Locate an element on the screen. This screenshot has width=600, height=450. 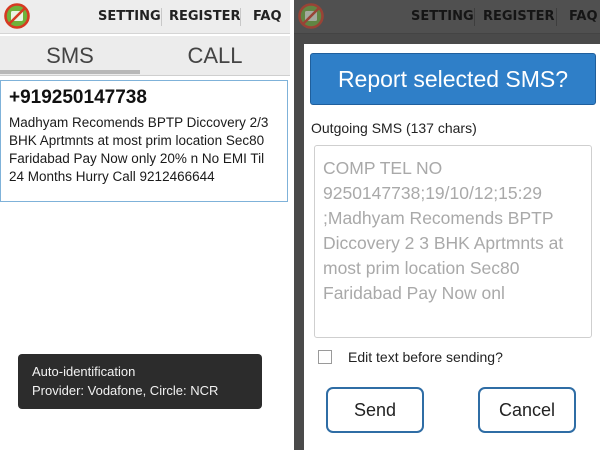
sms-sender-number: +919250147738 is located at coordinates (78, 97).